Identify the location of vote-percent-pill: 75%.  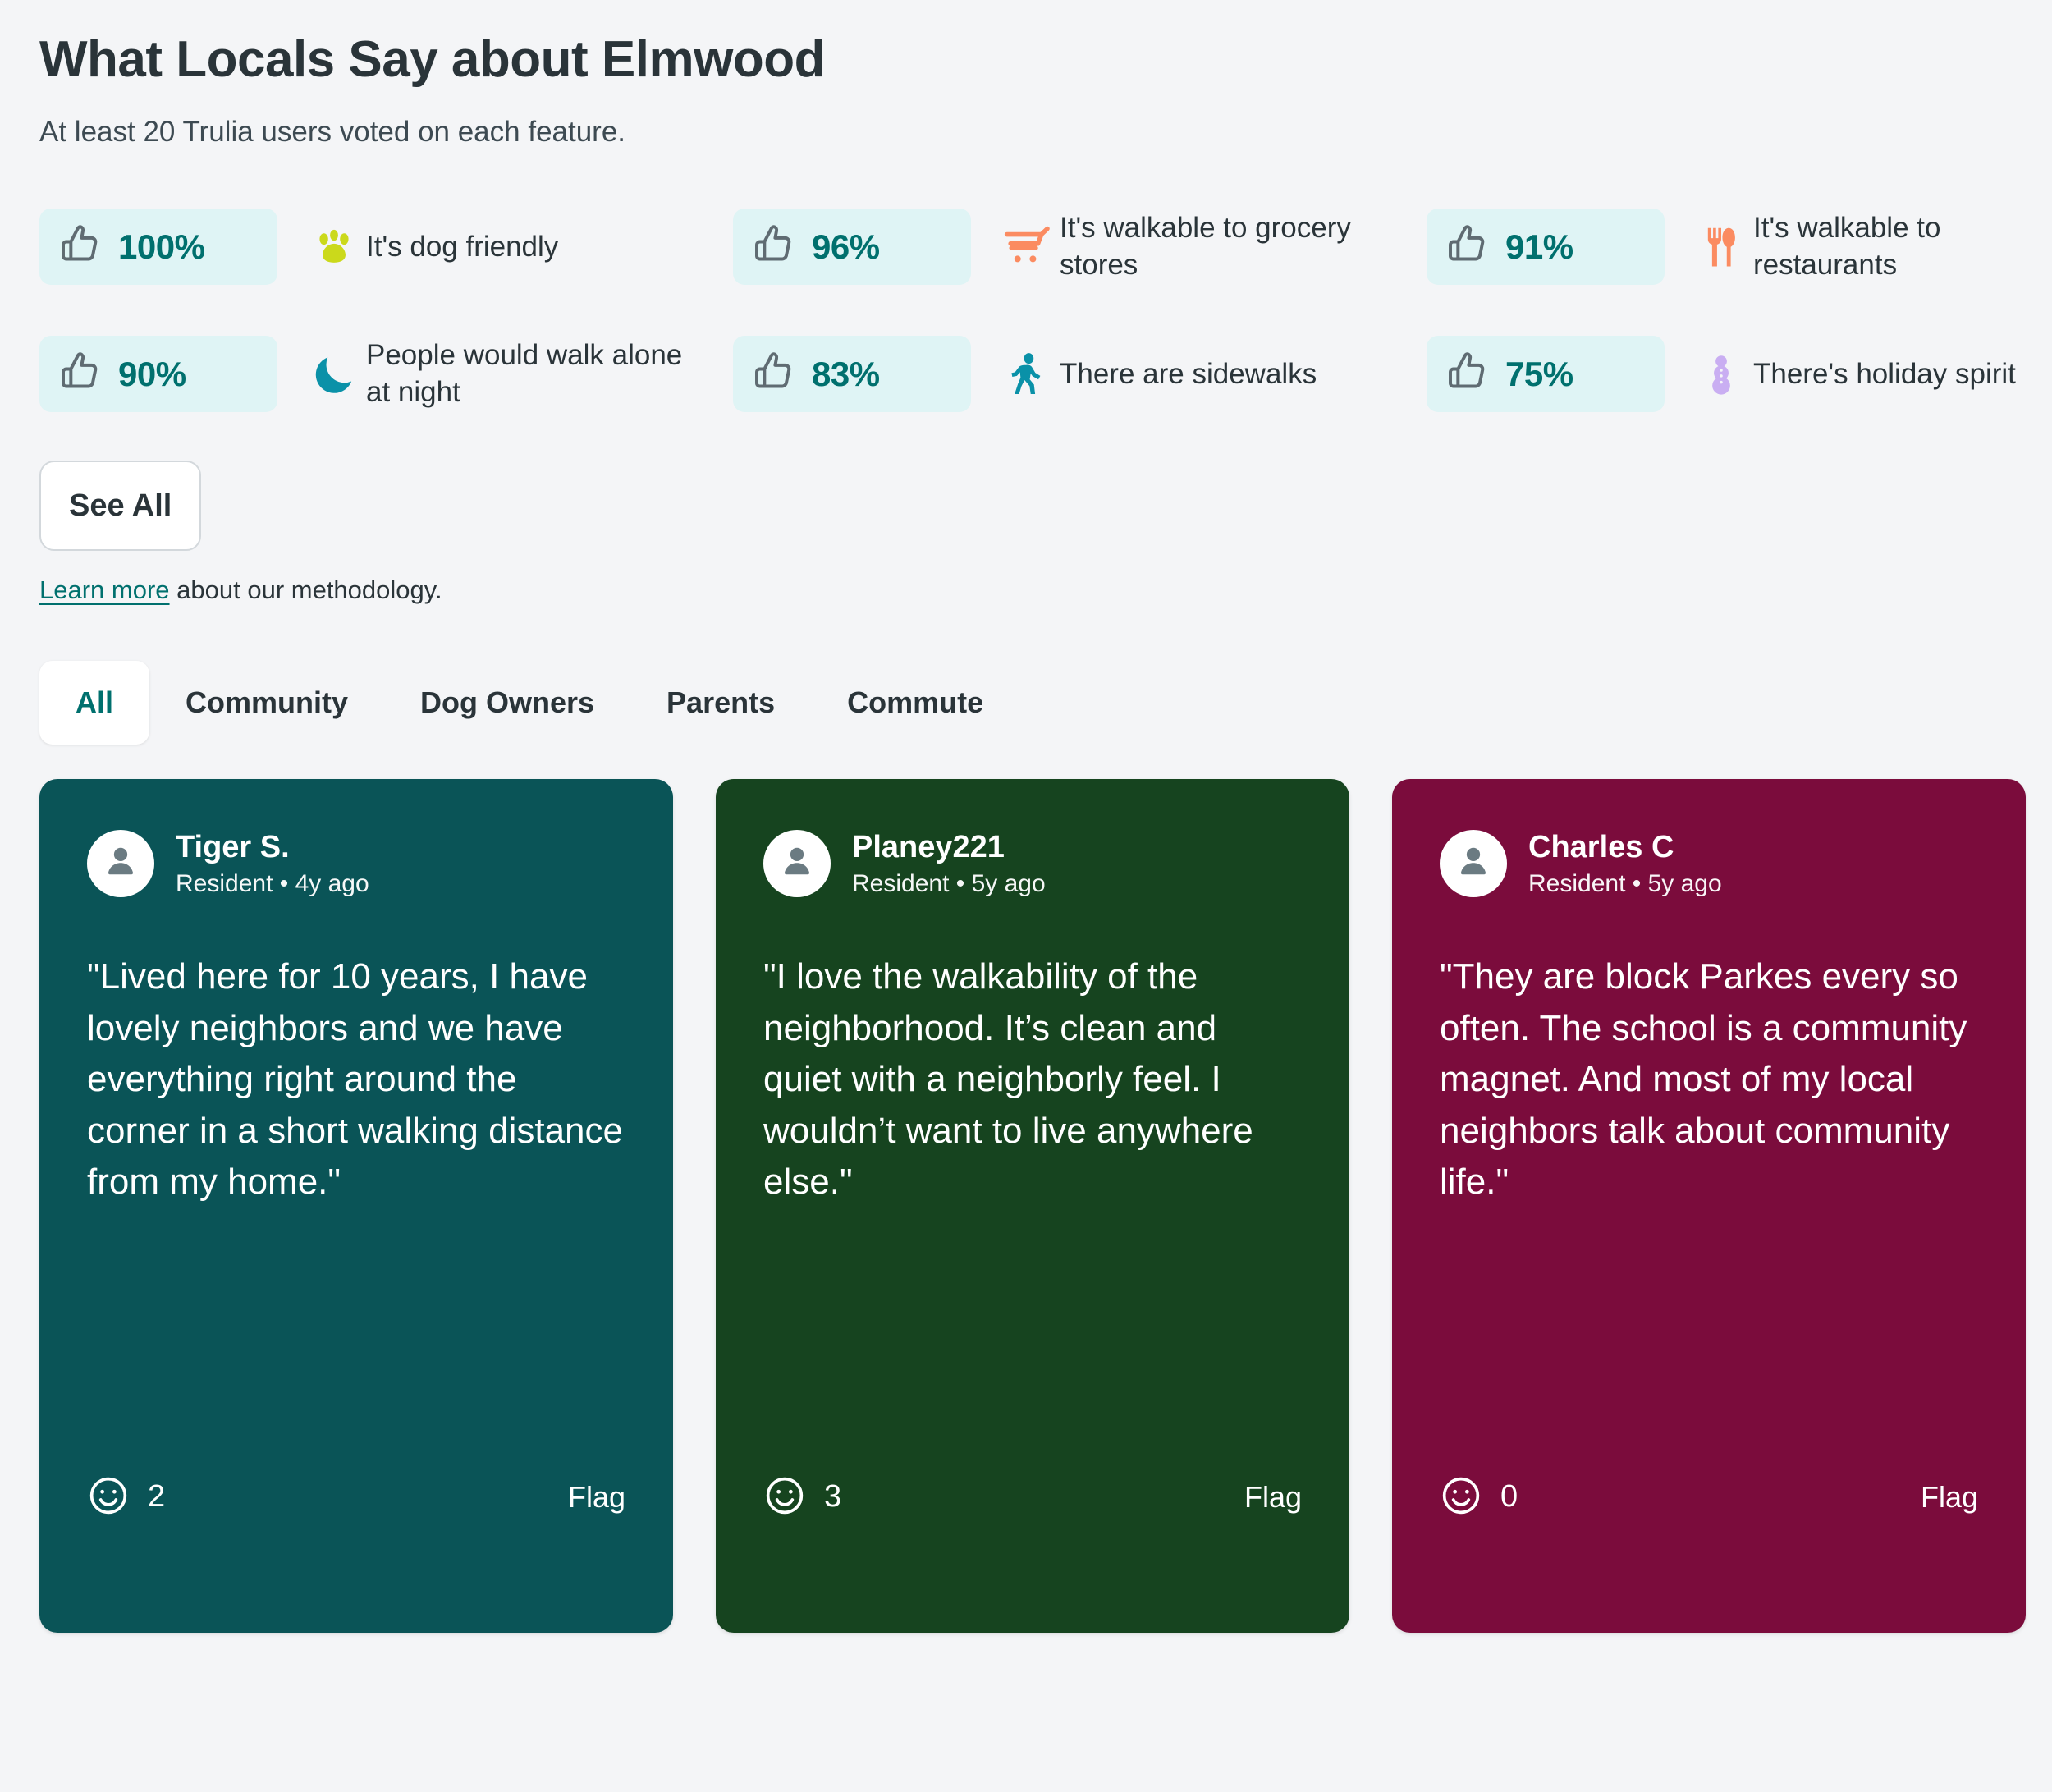
(1546, 374).